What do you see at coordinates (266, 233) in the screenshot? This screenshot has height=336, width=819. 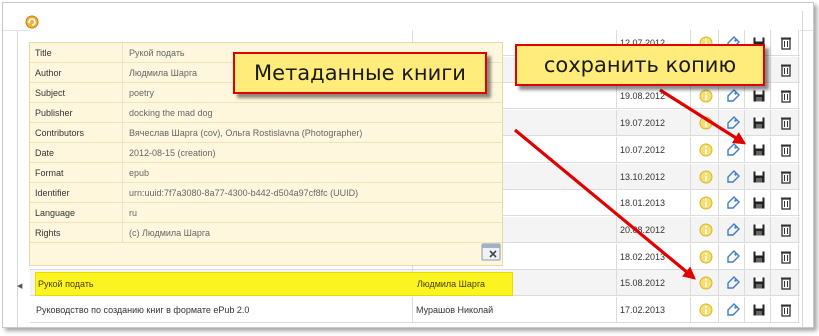 I see `metadata-row: Rights (c) Людмила Шарга` at bounding box center [266, 233].